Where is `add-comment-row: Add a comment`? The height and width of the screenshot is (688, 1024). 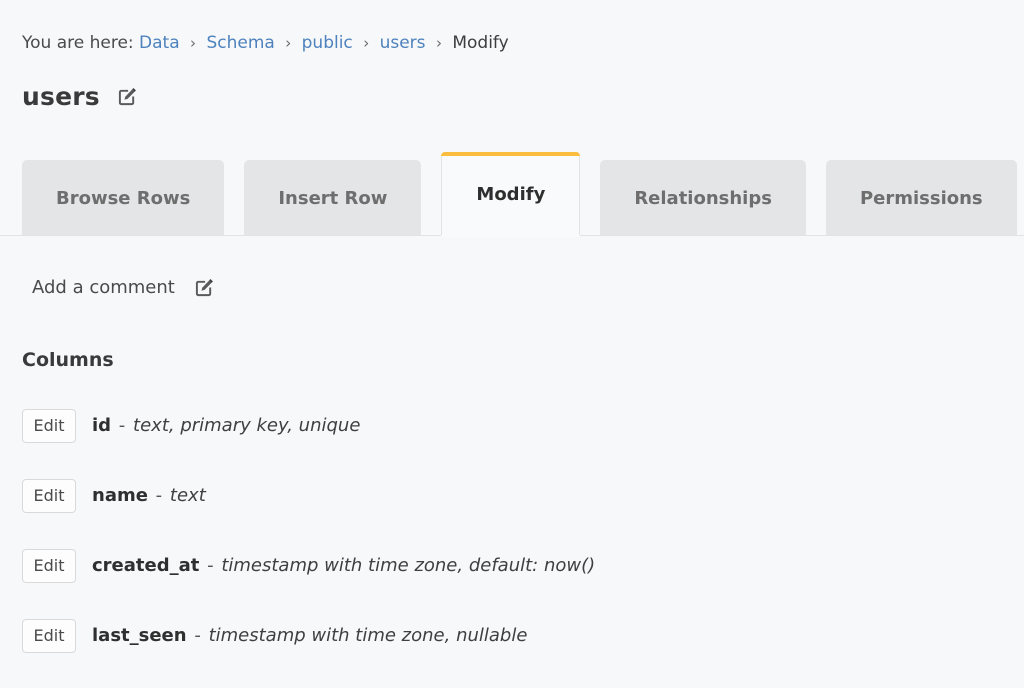
add-comment-row: Add a comment is located at coordinates (123, 288).